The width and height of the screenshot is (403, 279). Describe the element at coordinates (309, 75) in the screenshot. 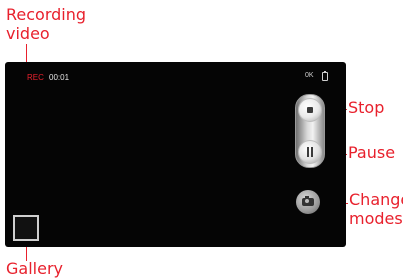

I see `storage-indicator: 0K` at that location.